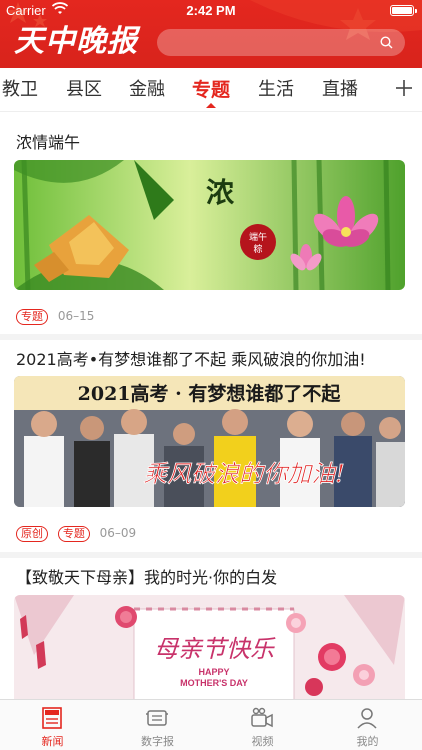  I want to click on banner-headline: 2021高考 · 有梦想谁都了不起, so click(210, 393).